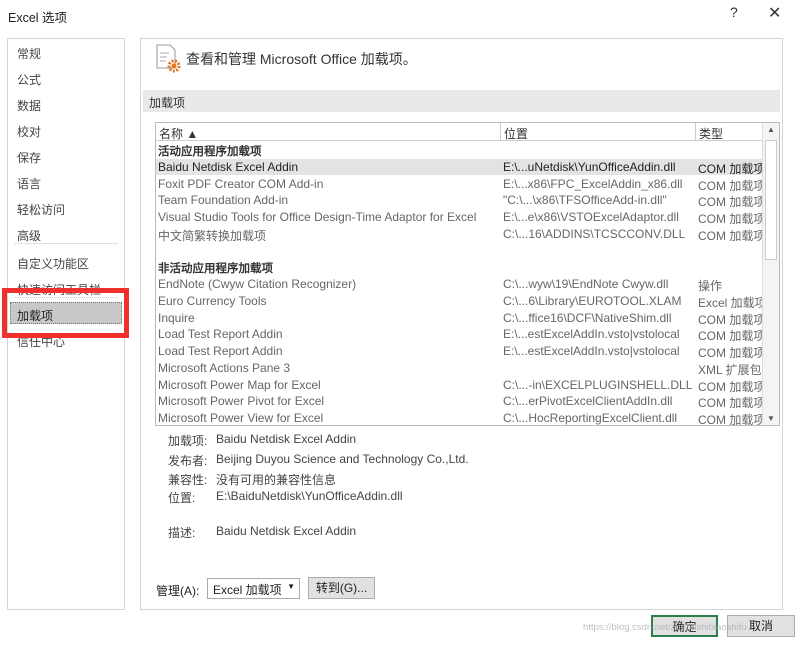 Image resolution: width=800 pixels, height=647 pixels. What do you see at coordinates (29, 131) in the screenshot?
I see `sidebar-item: 校对` at bounding box center [29, 131].